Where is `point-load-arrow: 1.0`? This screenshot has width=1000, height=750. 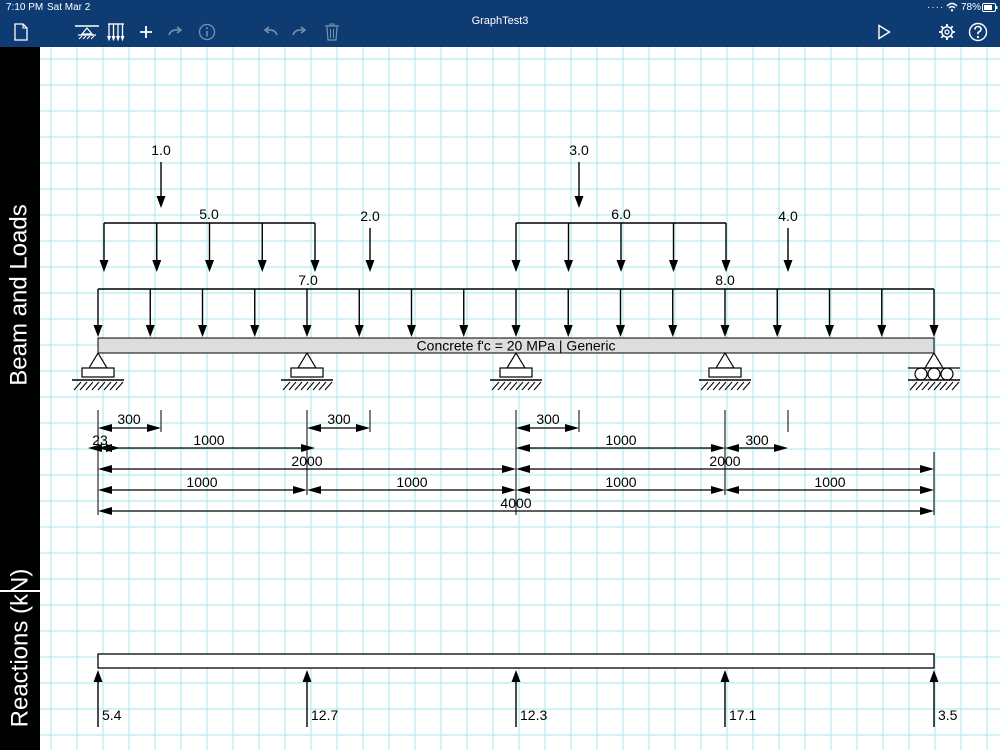
point-load-arrow: 1.0 is located at coordinates (161, 175).